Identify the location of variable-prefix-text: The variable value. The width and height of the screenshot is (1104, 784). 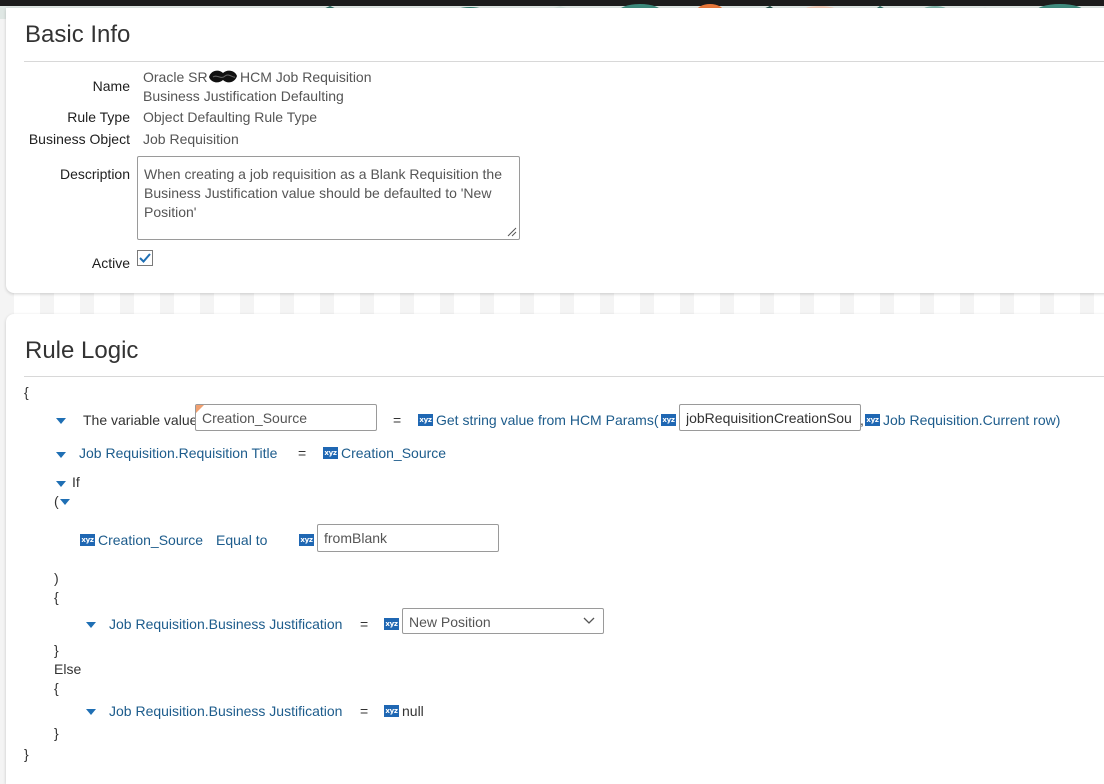
(140, 420).